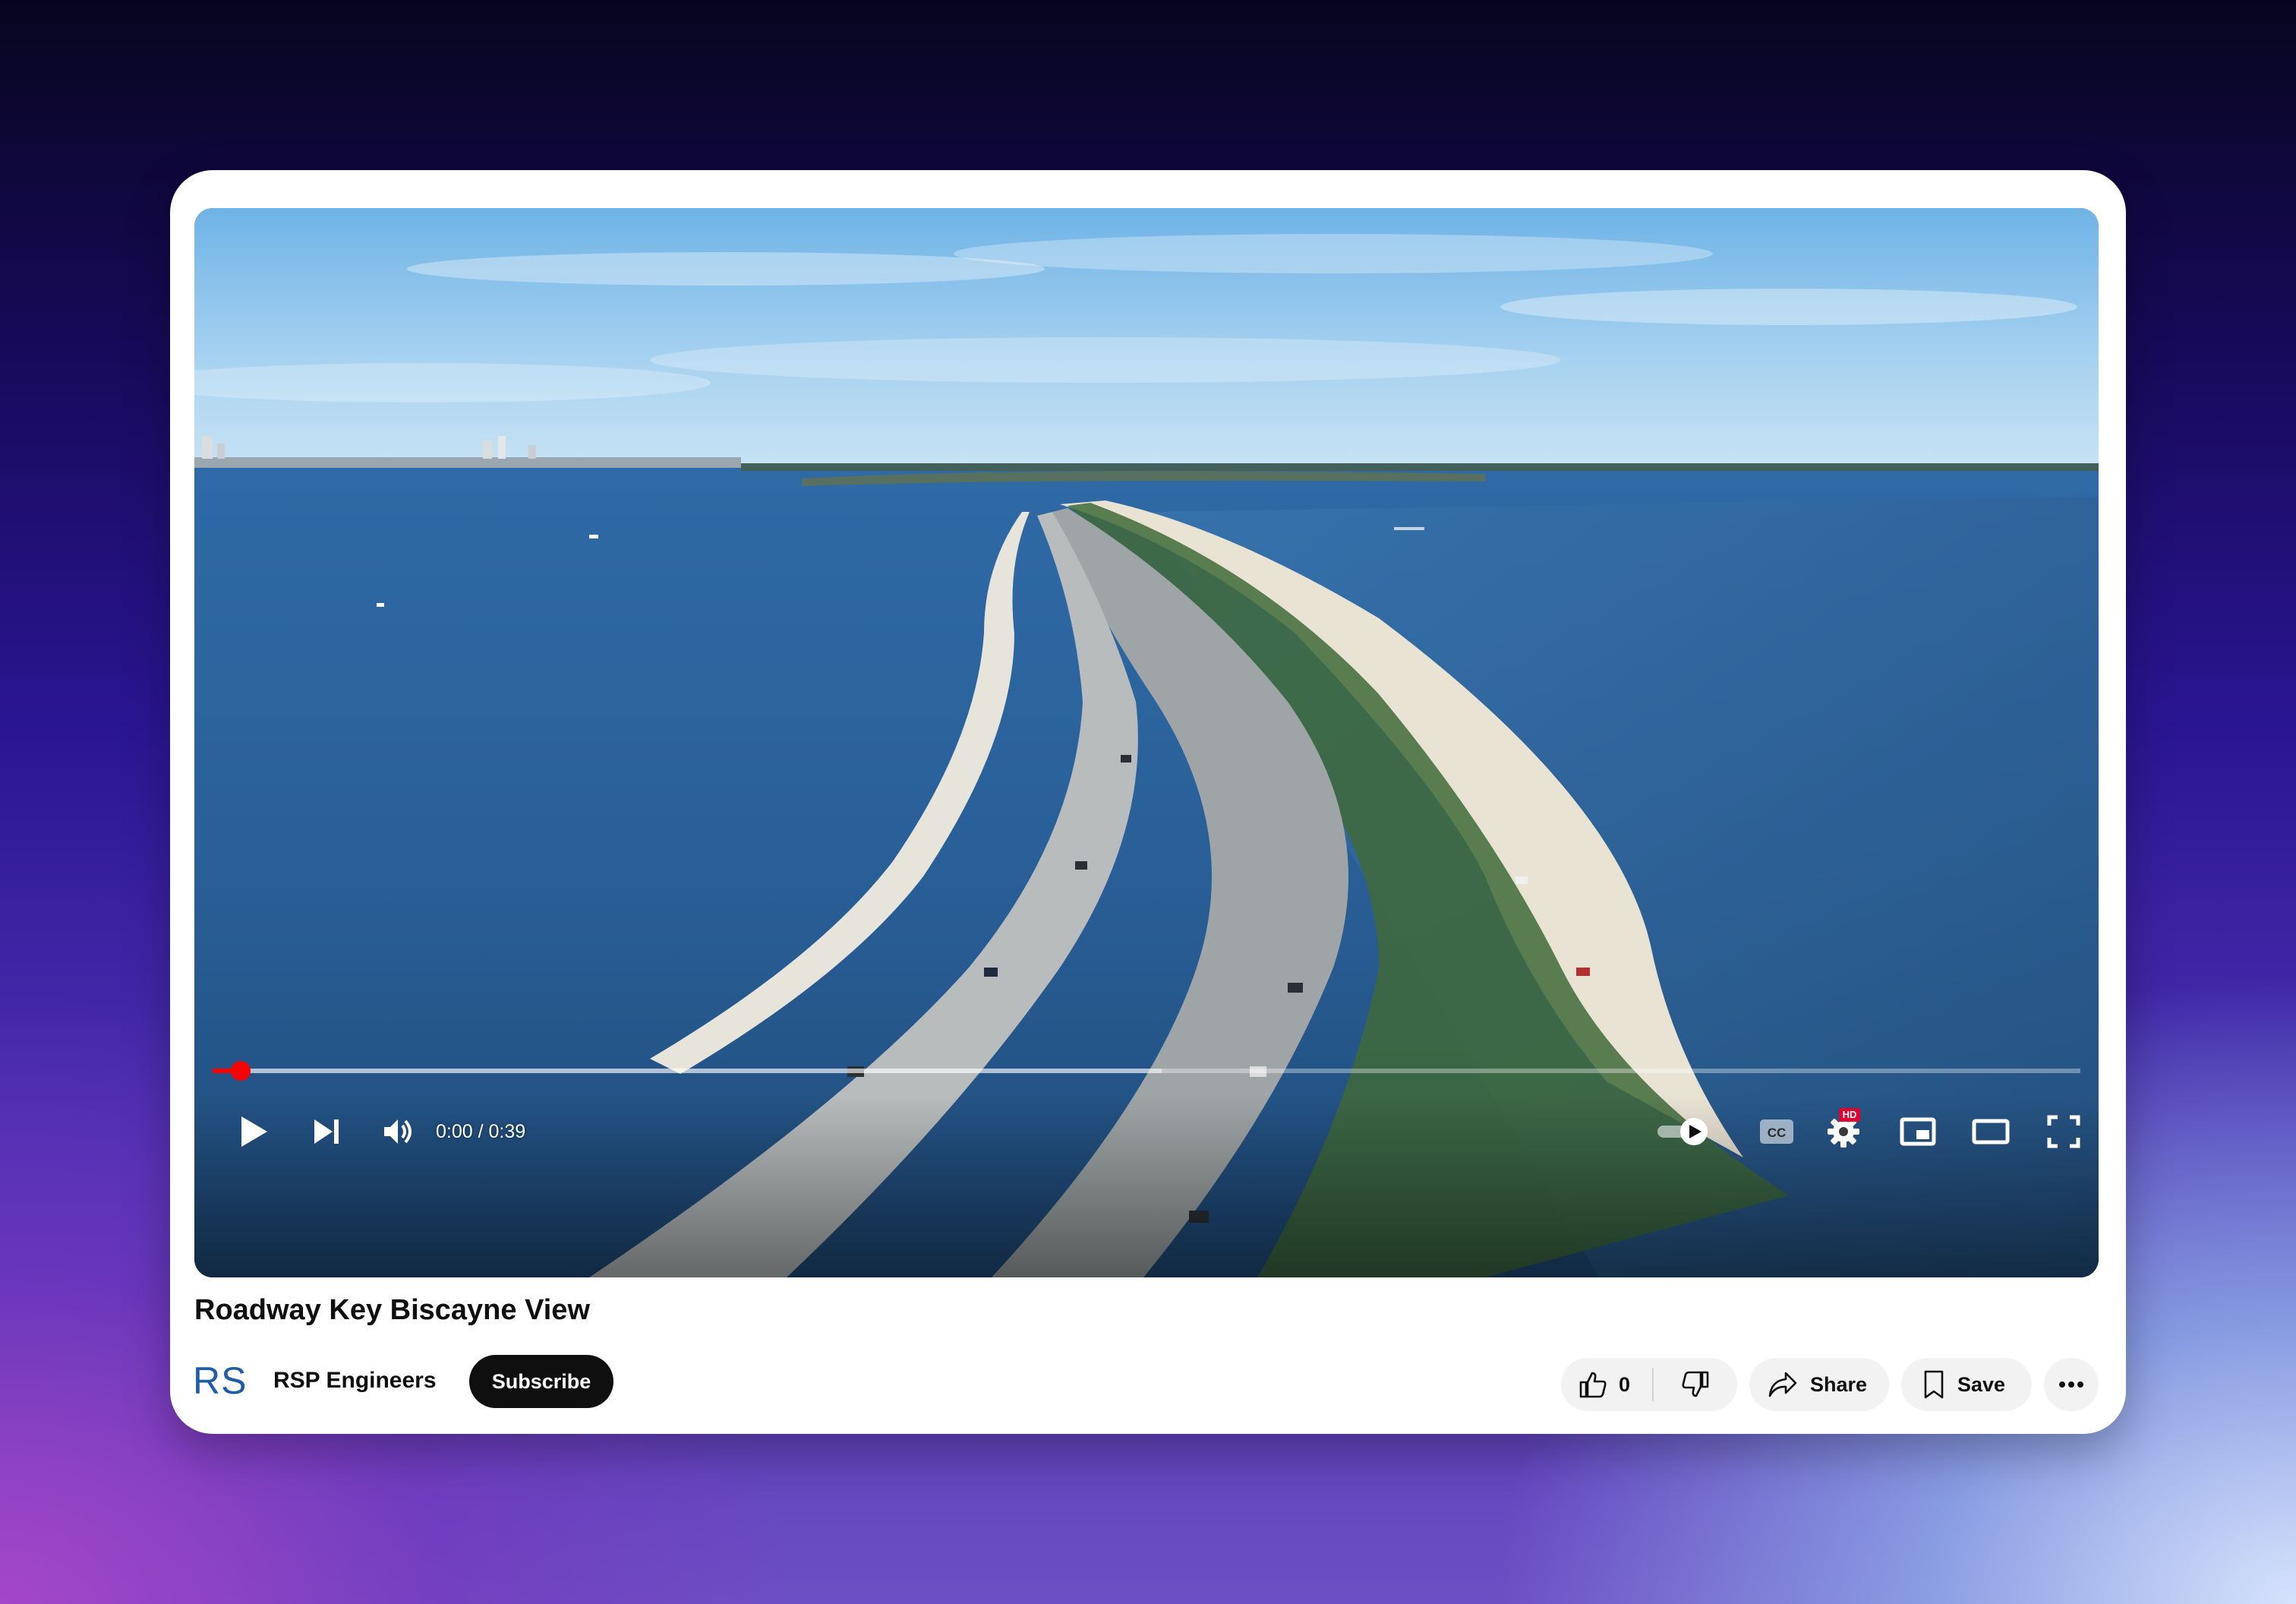 This screenshot has height=1604, width=2296. I want to click on video-title: Roadway Key Biscayne View, so click(392, 1310).